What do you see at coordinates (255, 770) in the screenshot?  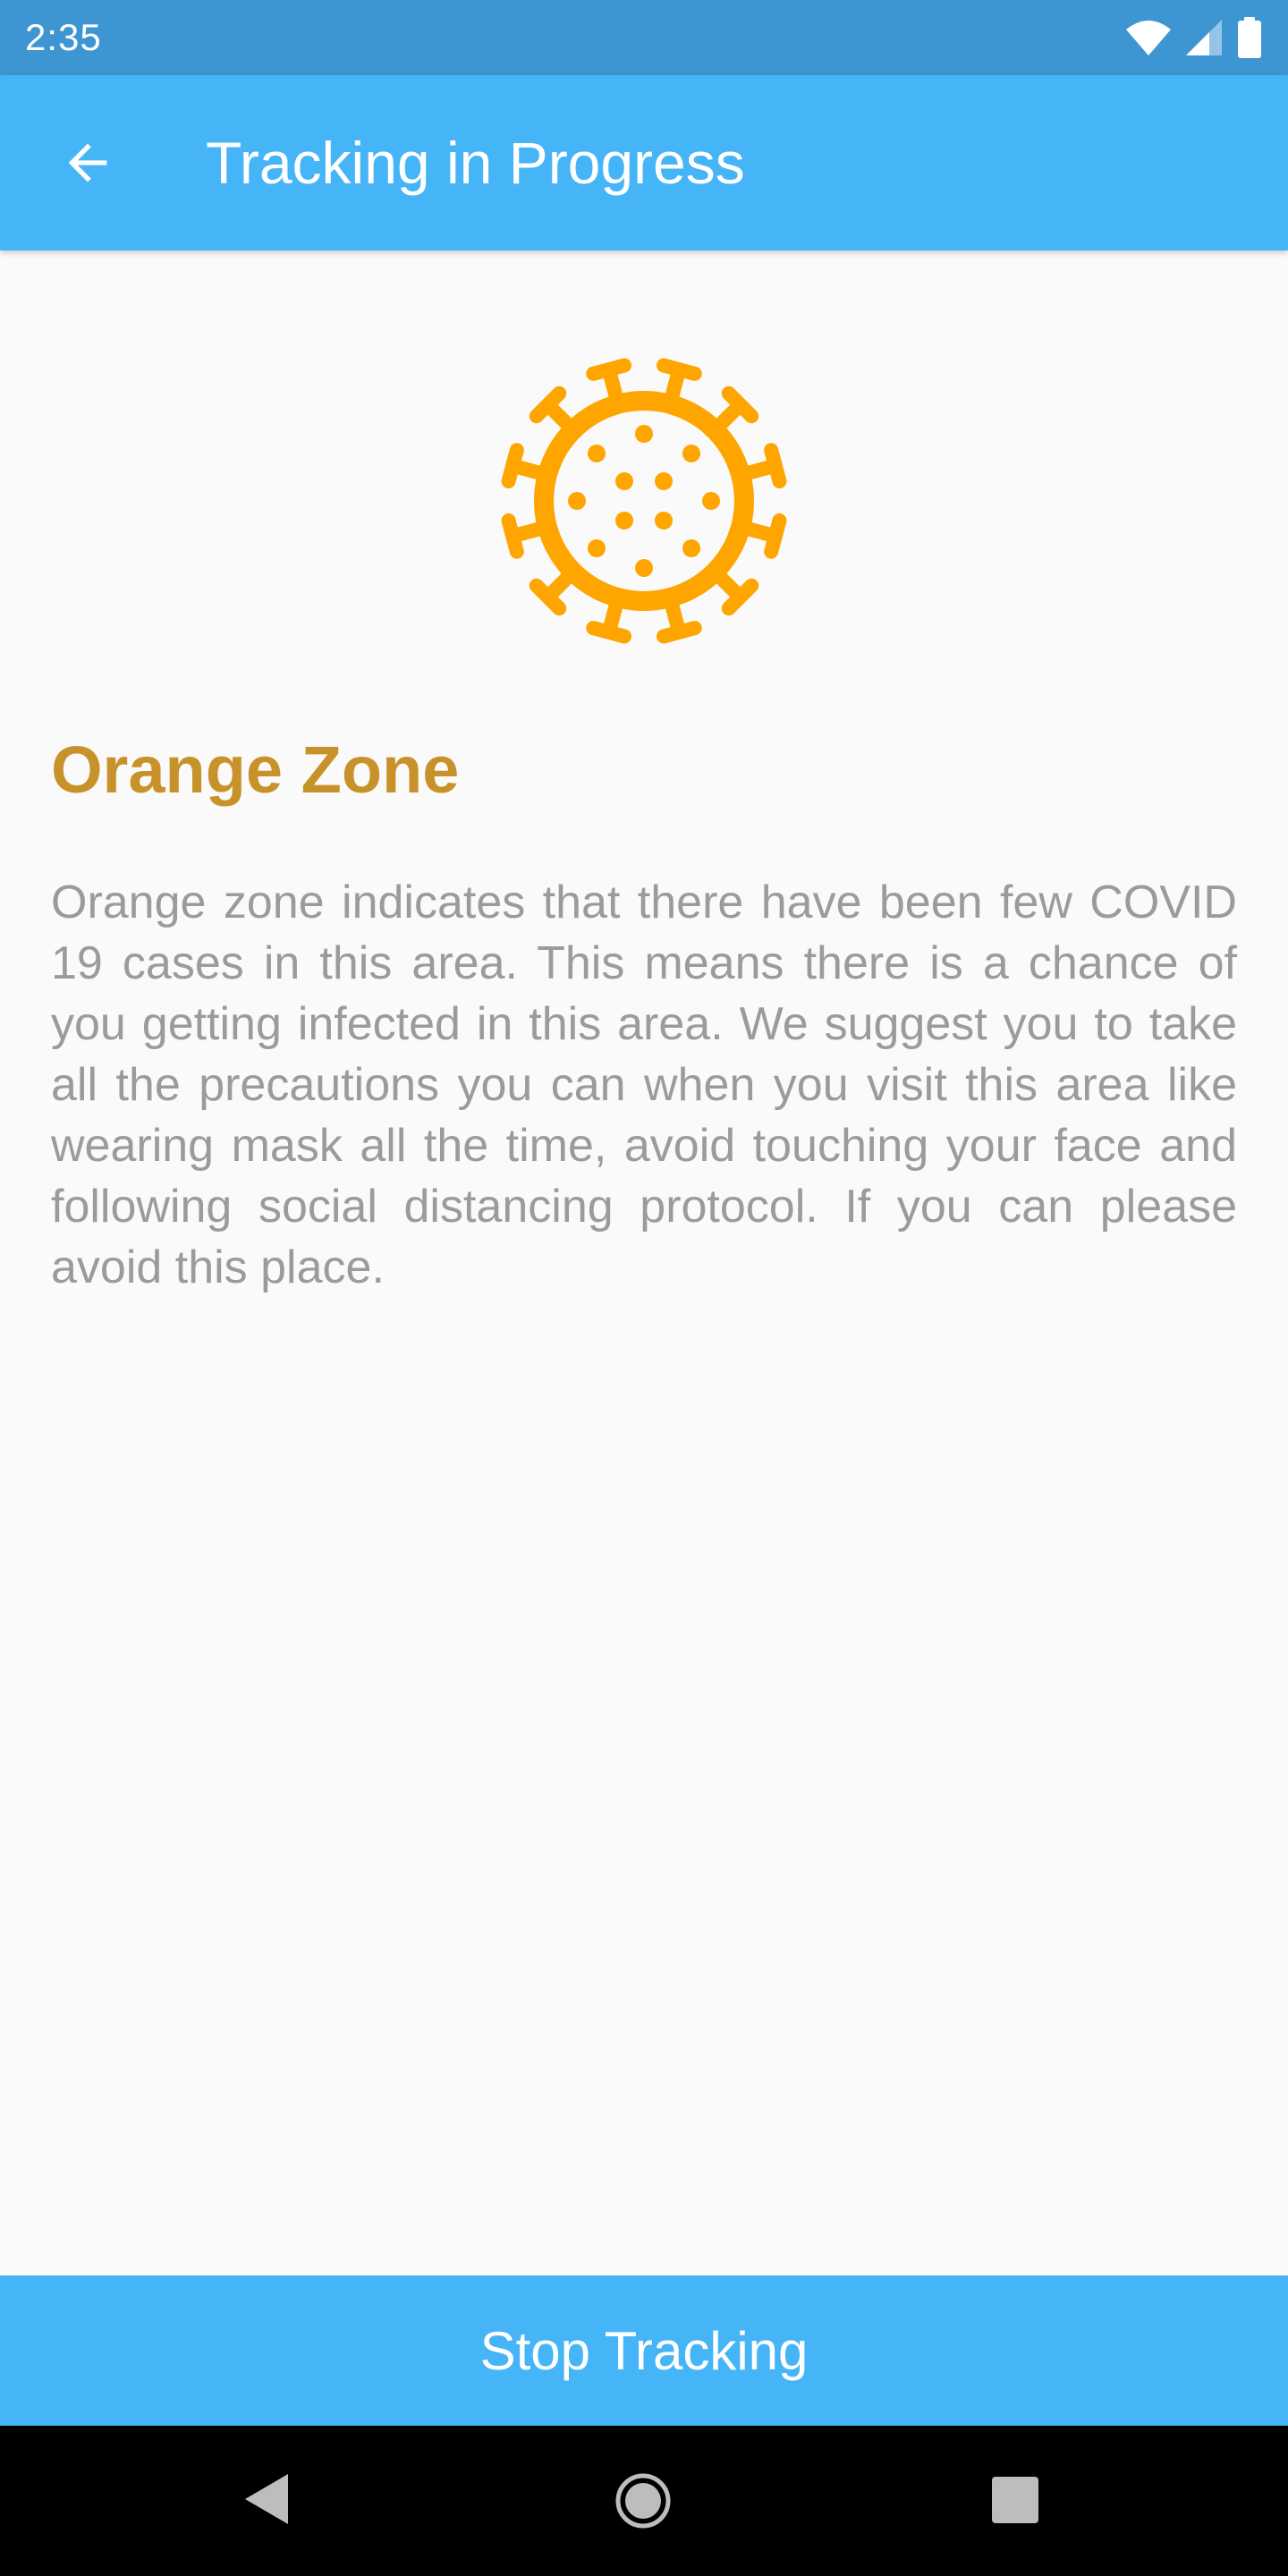 I see `zone-title: Orange Zone` at bounding box center [255, 770].